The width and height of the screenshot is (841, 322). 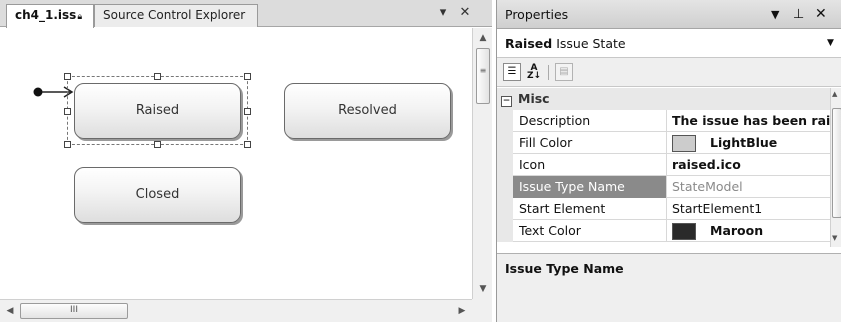 What do you see at coordinates (669, 287) in the screenshot?
I see `property-description-panel: Issue Type Name` at bounding box center [669, 287].